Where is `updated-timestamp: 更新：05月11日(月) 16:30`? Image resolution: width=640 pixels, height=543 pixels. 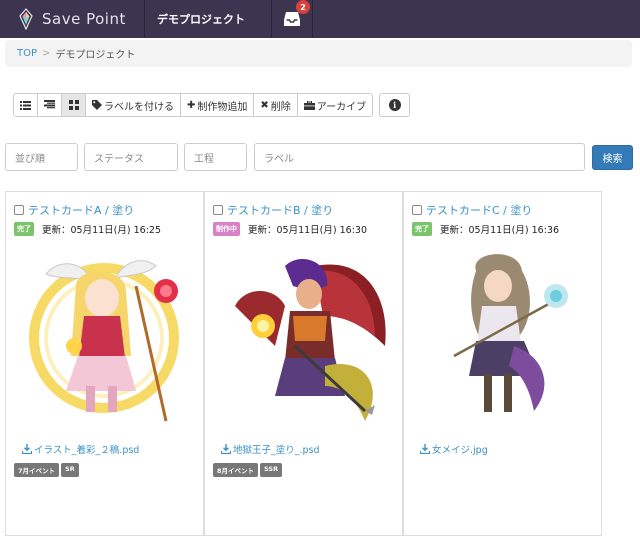 updated-timestamp: 更新：05月11日(月) 16:30 is located at coordinates (307, 230).